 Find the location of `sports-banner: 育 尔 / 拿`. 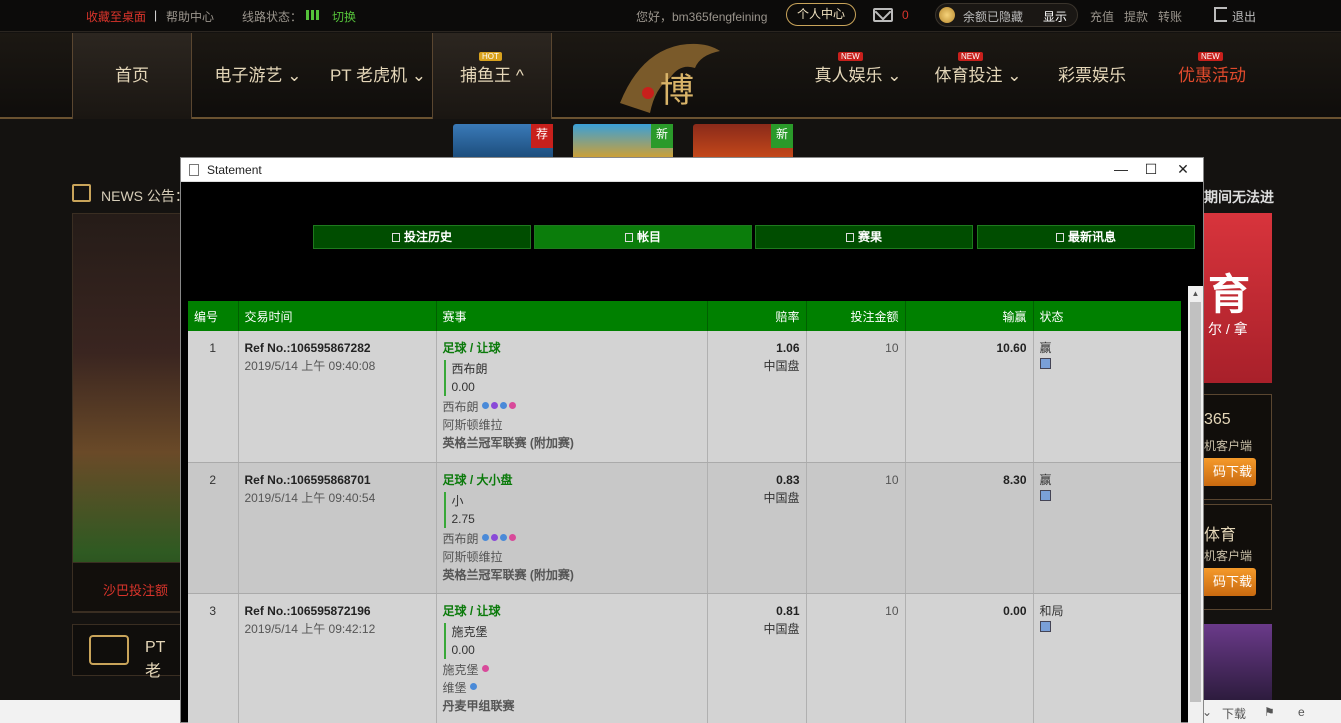

sports-banner: 育 尔 / 拿 is located at coordinates (1238, 298).